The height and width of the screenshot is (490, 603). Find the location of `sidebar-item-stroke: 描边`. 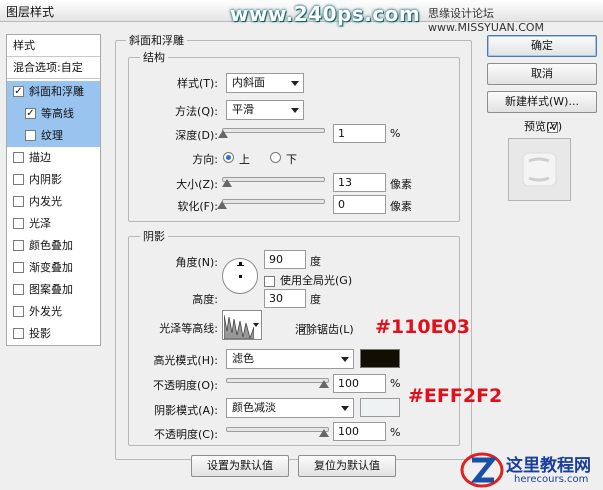

sidebar-item-stroke: 描边 is located at coordinates (53, 158).